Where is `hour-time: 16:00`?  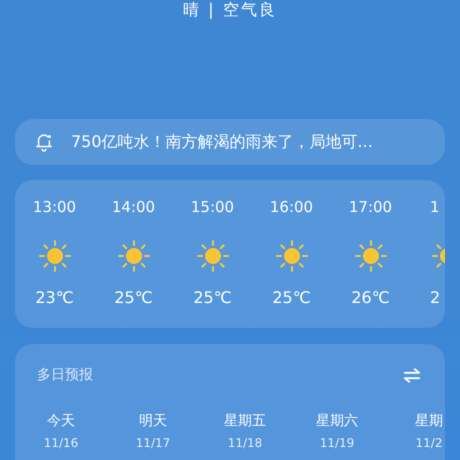
hour-time: 16:00 is located at coordinates (292, 207).